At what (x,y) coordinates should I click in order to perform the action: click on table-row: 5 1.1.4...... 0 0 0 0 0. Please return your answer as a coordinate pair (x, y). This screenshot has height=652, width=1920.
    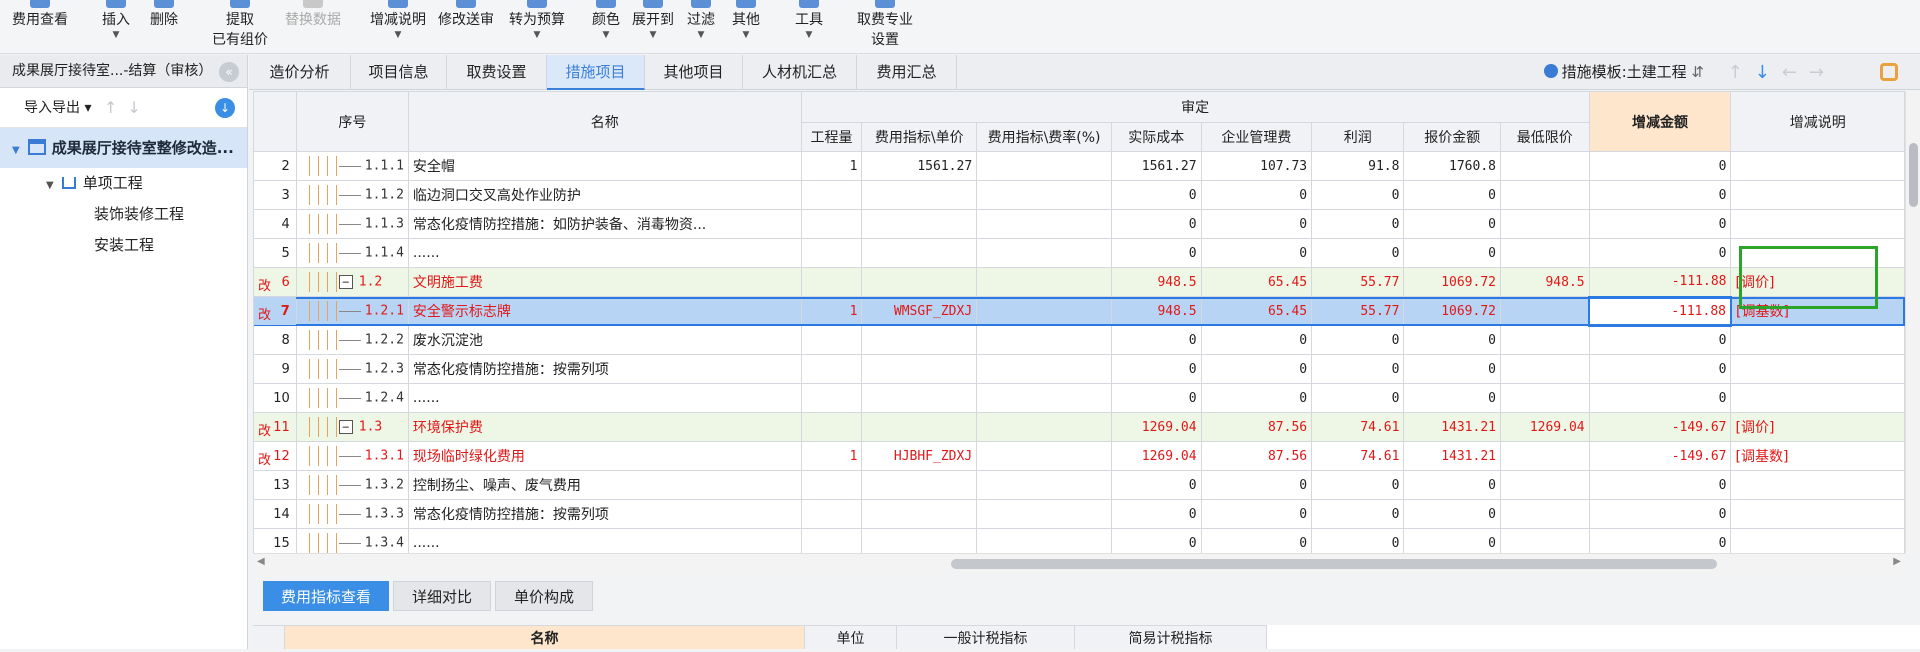
    Looking at the image, I should click on (1079, 253).